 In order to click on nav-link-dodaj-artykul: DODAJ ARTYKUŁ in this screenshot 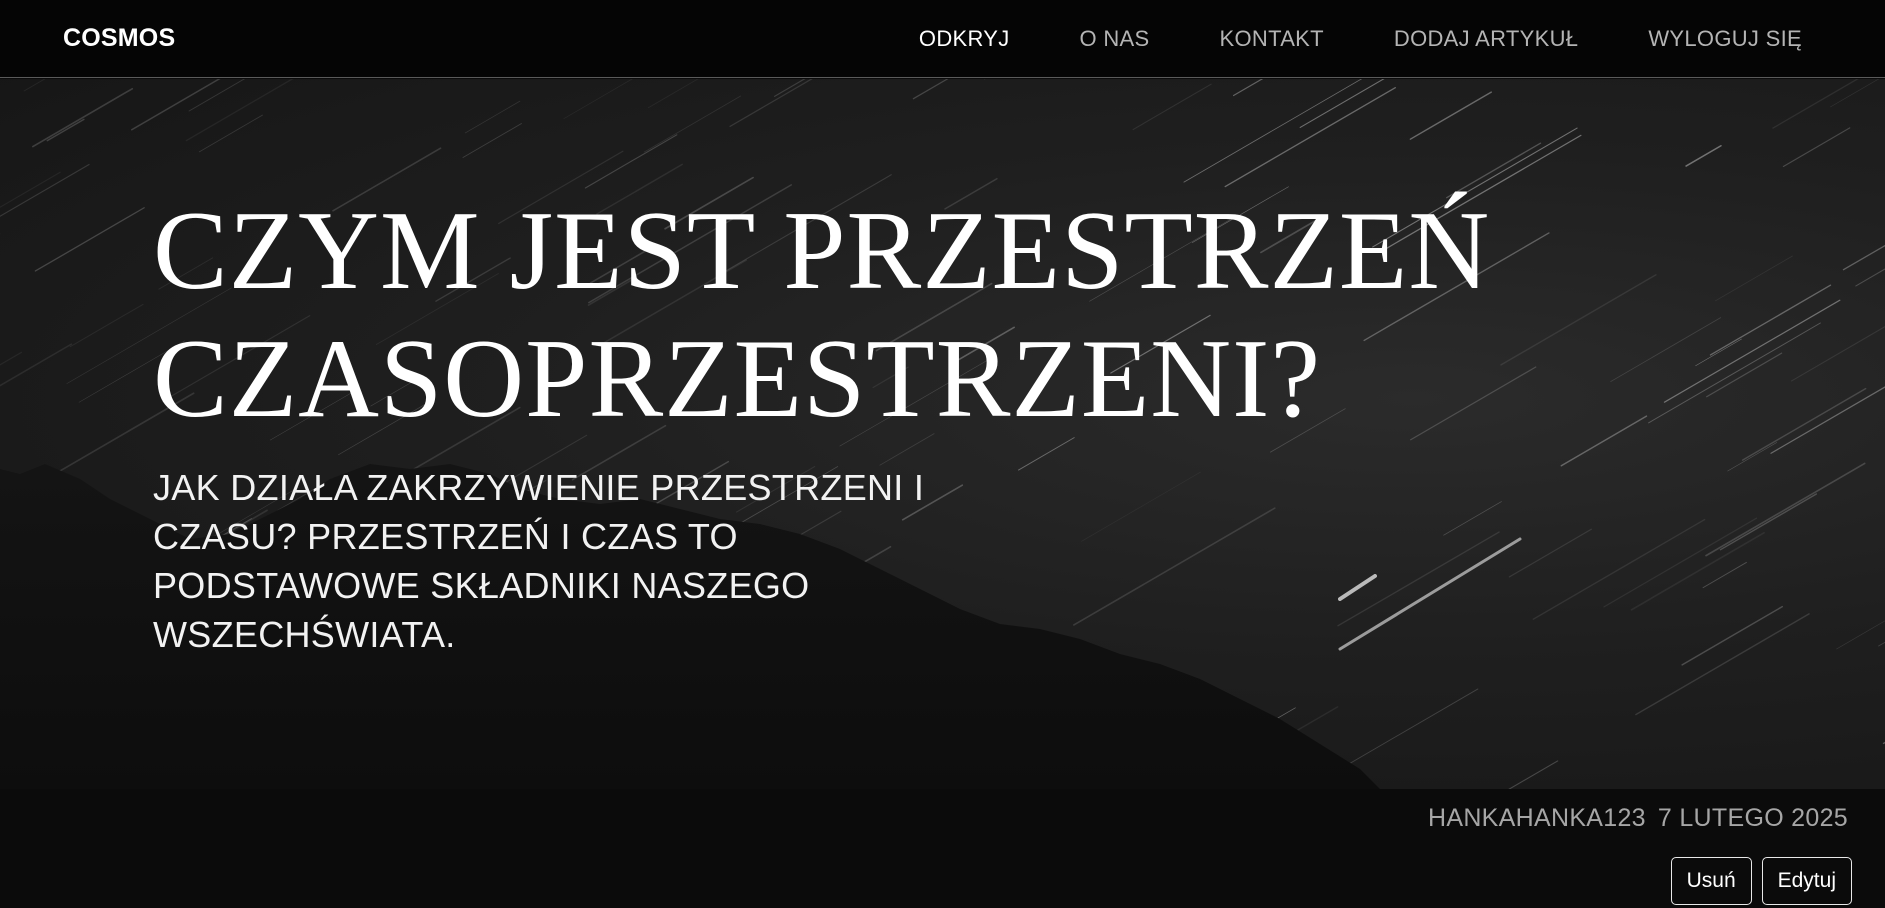, I will do `click(1486, 39)`.